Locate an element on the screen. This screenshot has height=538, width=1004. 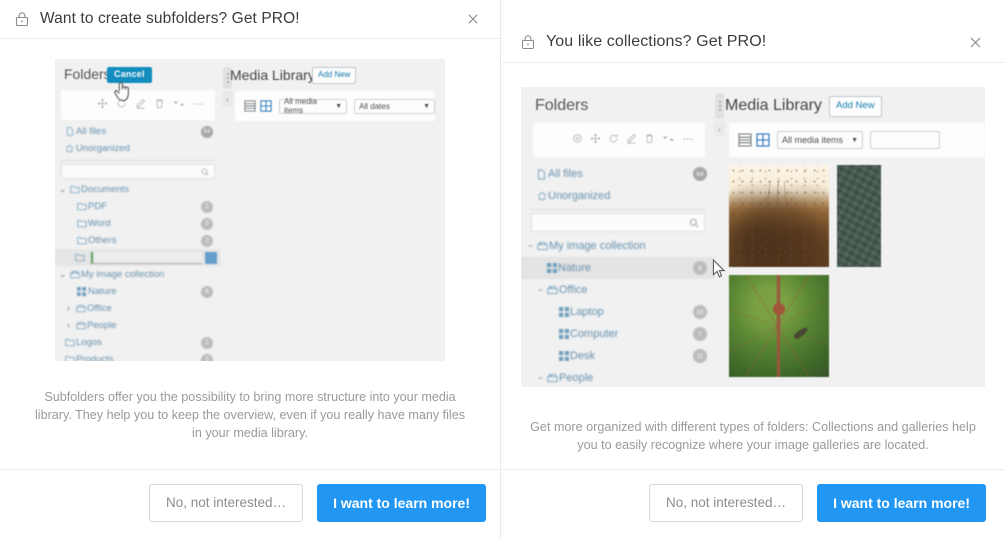
panel-drag-handle is located at coordinates (719, 106).